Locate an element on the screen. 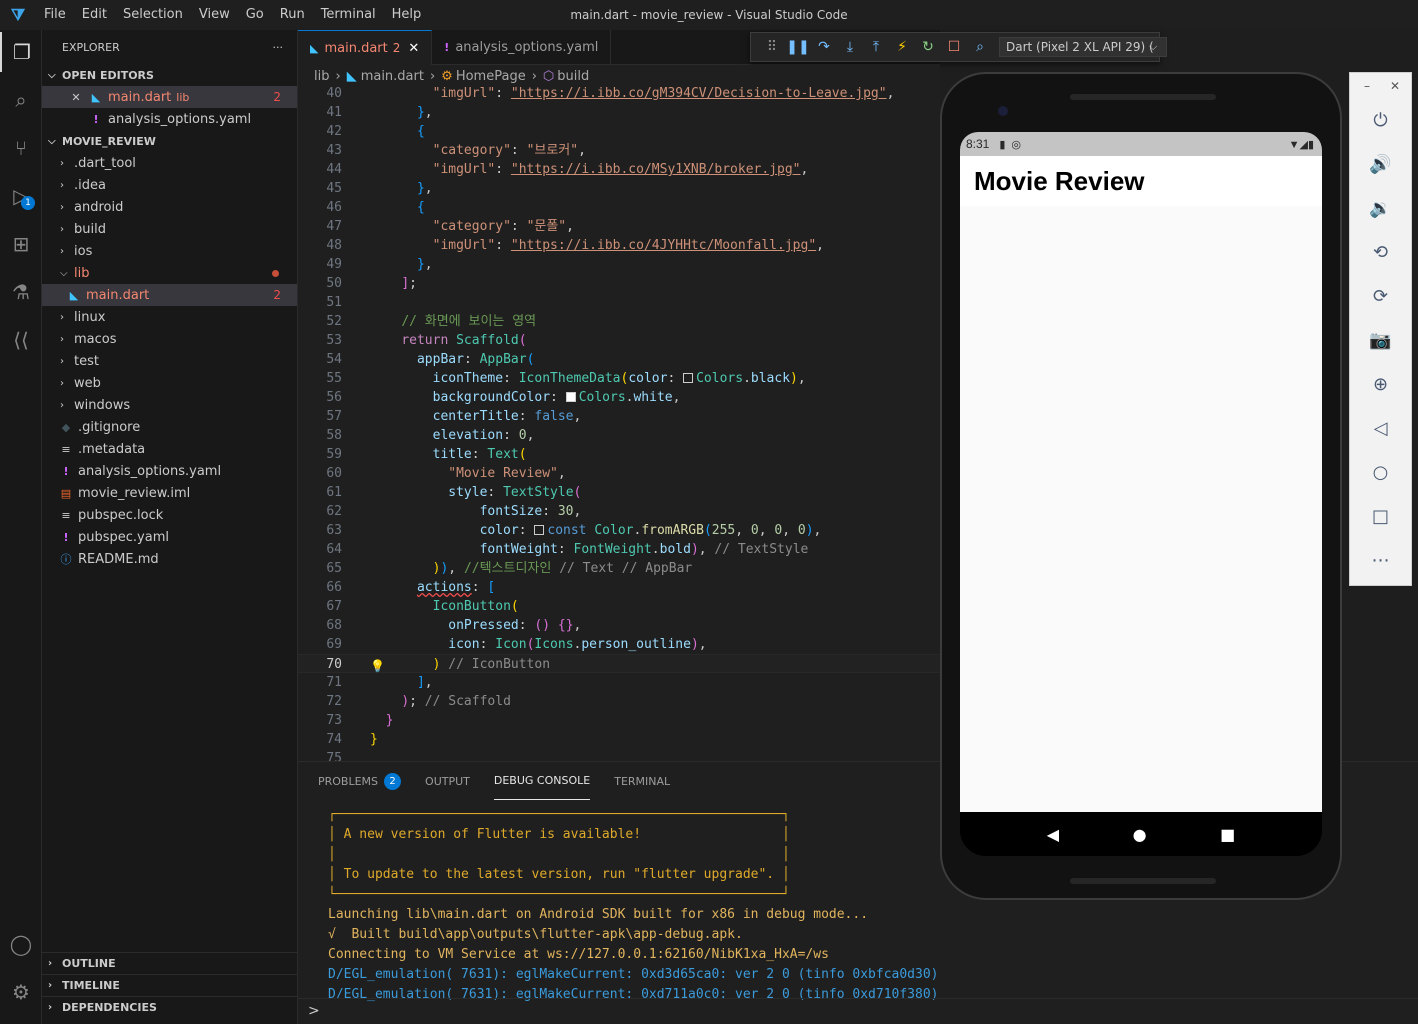 The width and height of the screenshot is (1418, 1024). file-pubspec-lock: ≡ pubspec.lock is located at coordinates (169, 515).